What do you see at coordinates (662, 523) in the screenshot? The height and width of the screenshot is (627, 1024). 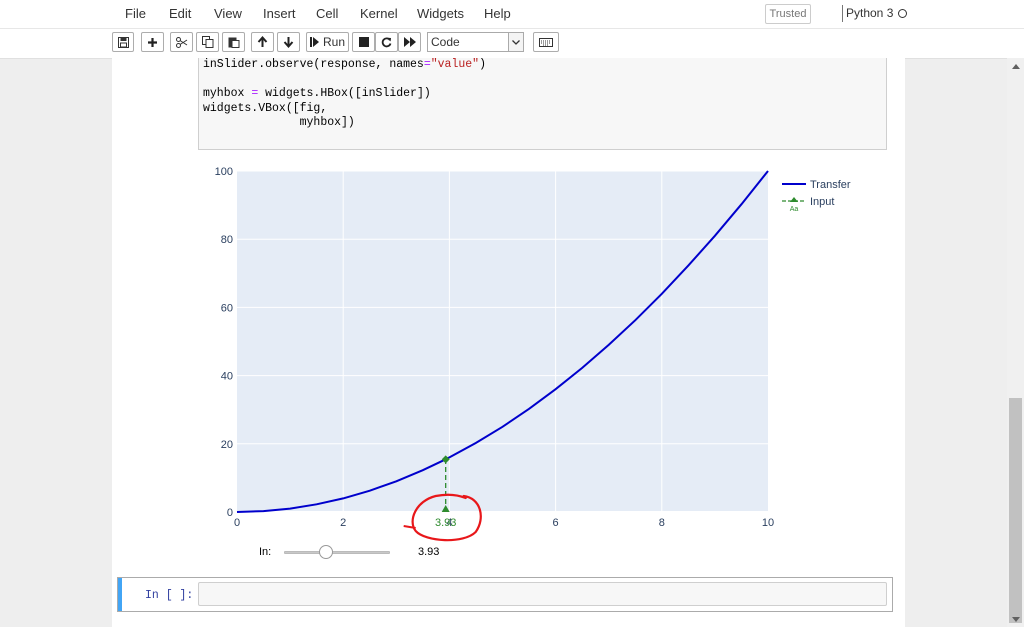 I see `x-tick-label: 8` at bounding box center [662, 523].